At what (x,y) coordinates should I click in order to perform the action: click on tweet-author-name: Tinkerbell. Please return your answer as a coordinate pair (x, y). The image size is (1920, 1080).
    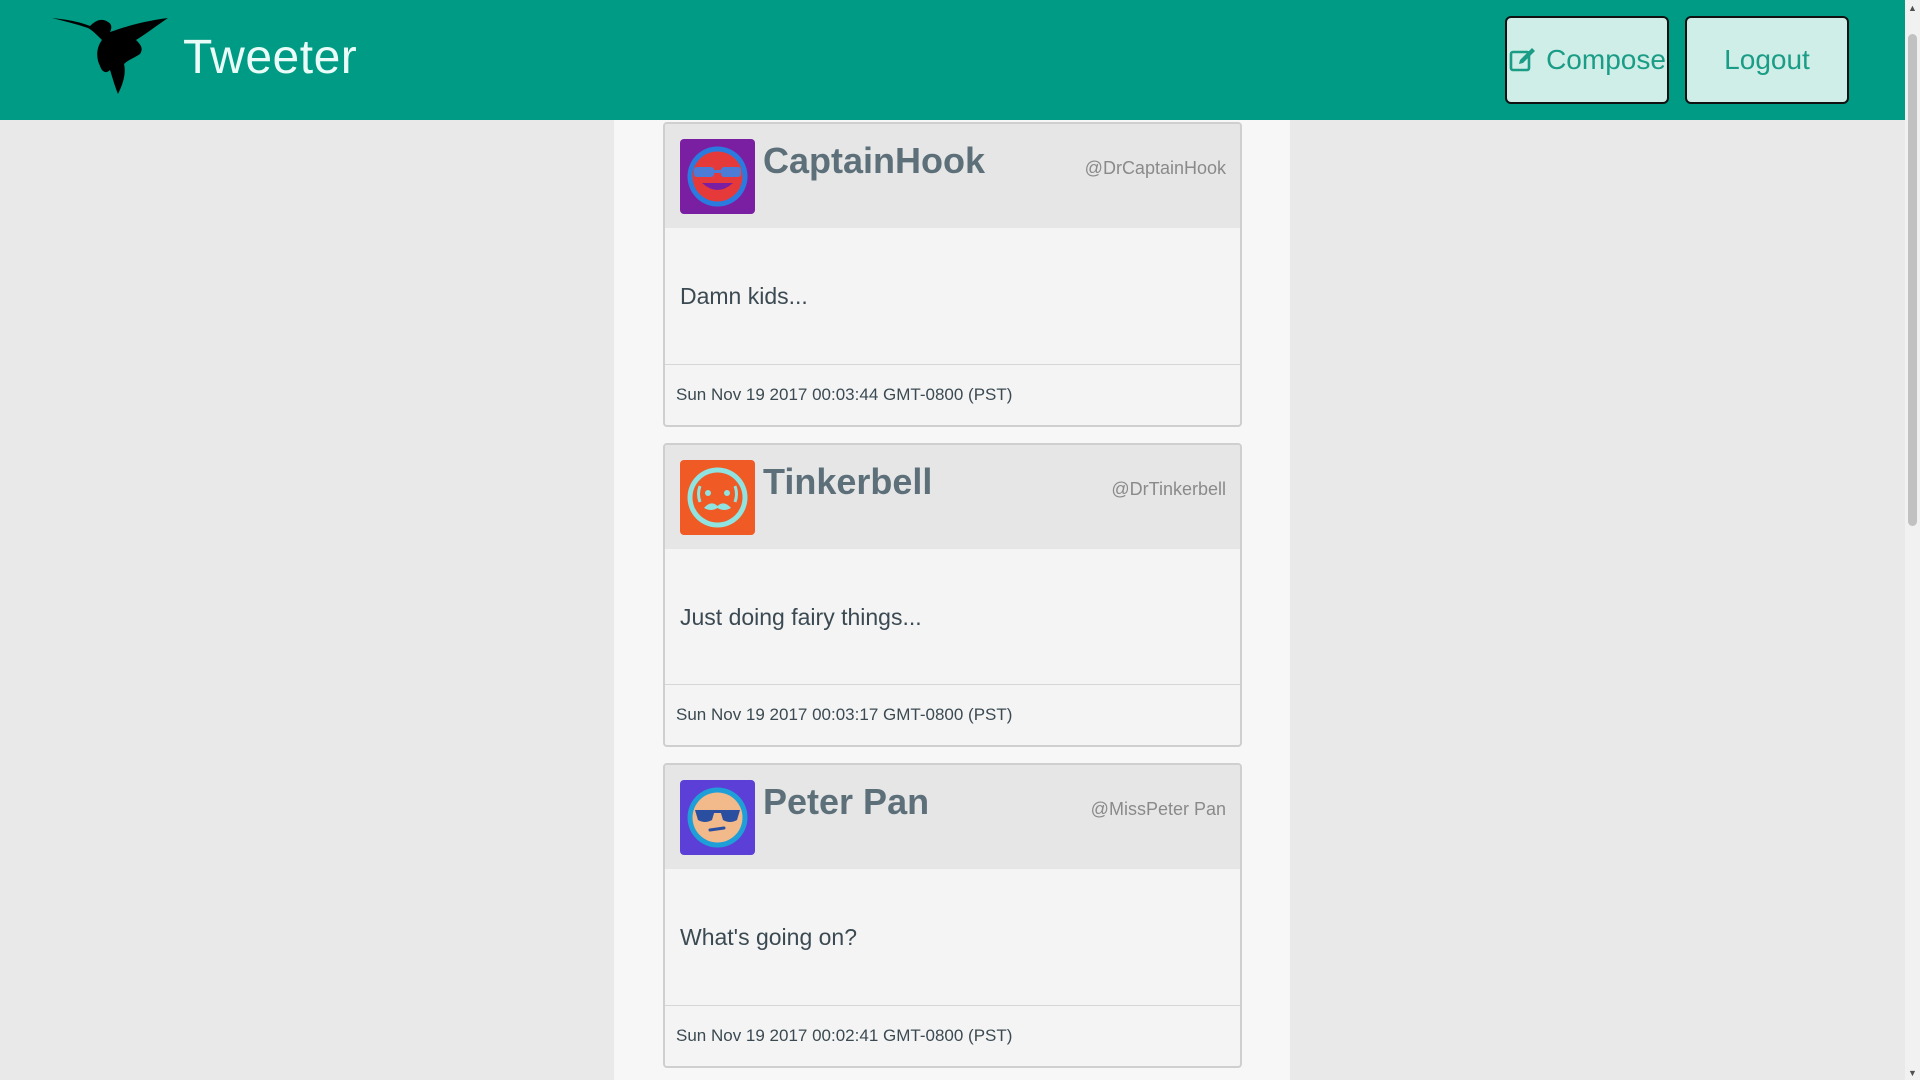
    Looking at the image, I should click on (848, 481).